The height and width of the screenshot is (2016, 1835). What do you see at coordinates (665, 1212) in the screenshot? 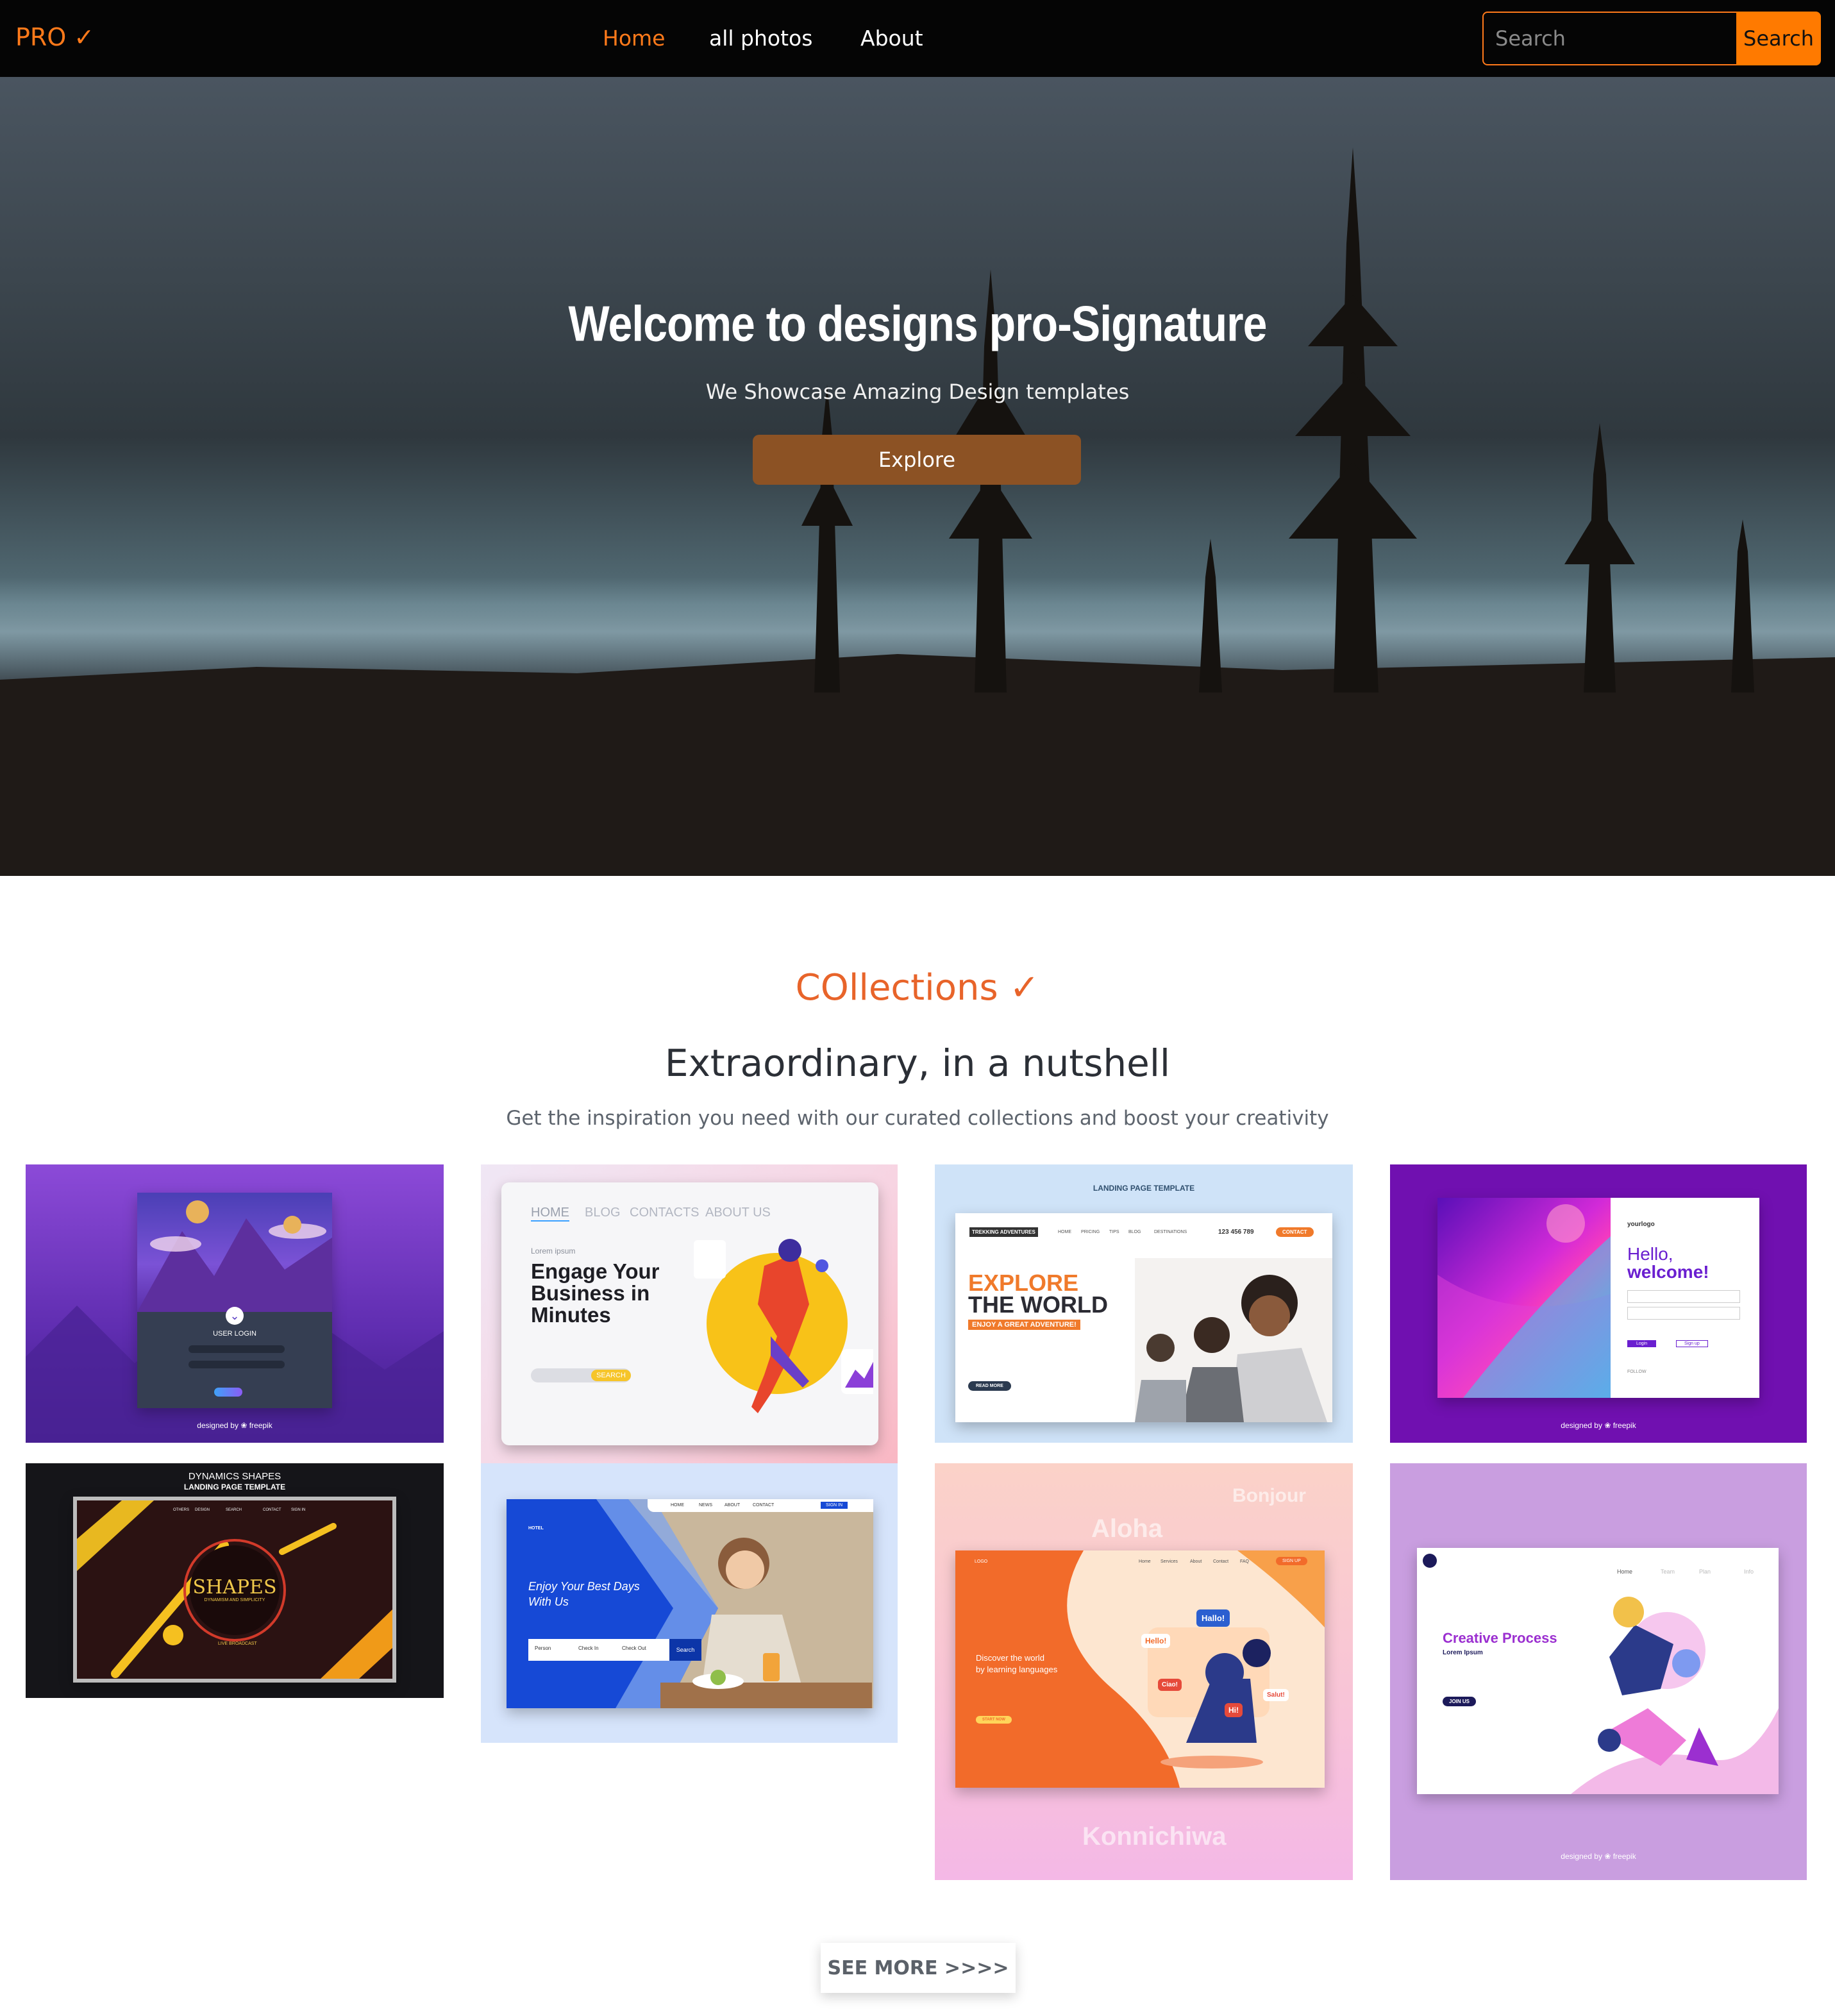
I see `mock-nav-contacts: CONTACTS` at bounding box center [665, 1212].